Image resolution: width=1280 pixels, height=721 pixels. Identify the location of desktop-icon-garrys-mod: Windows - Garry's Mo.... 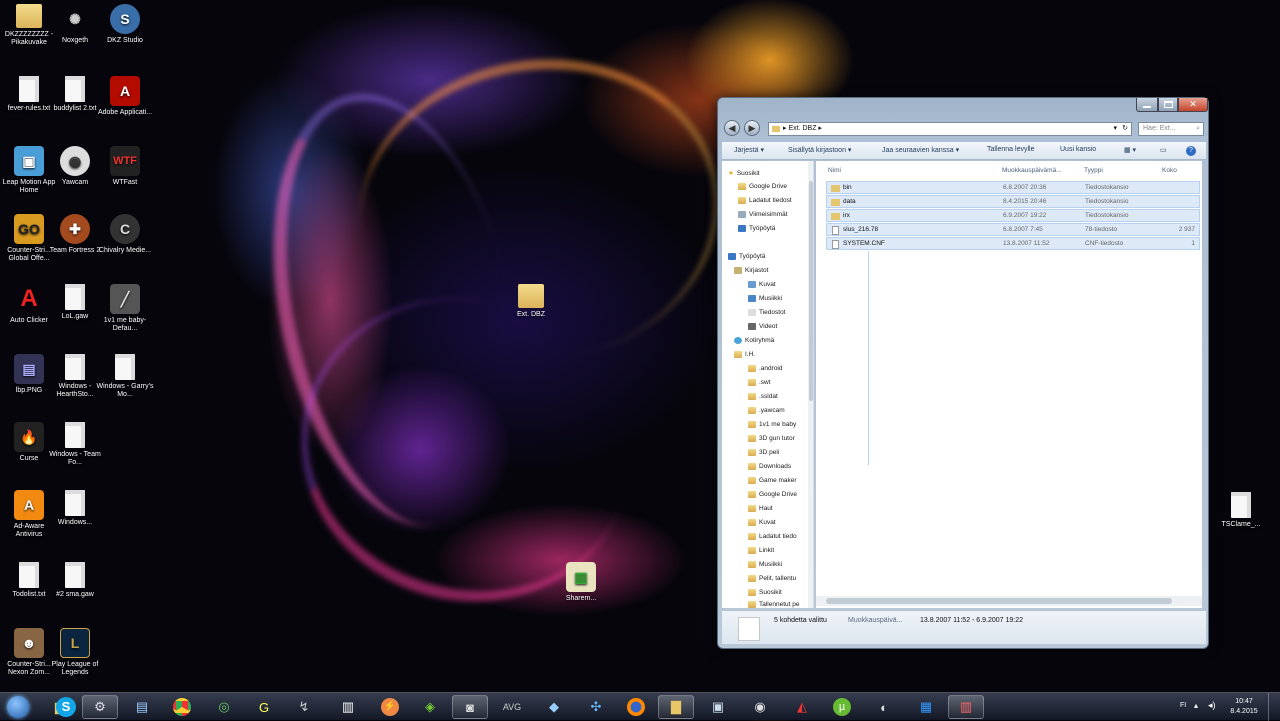
(125, 376).